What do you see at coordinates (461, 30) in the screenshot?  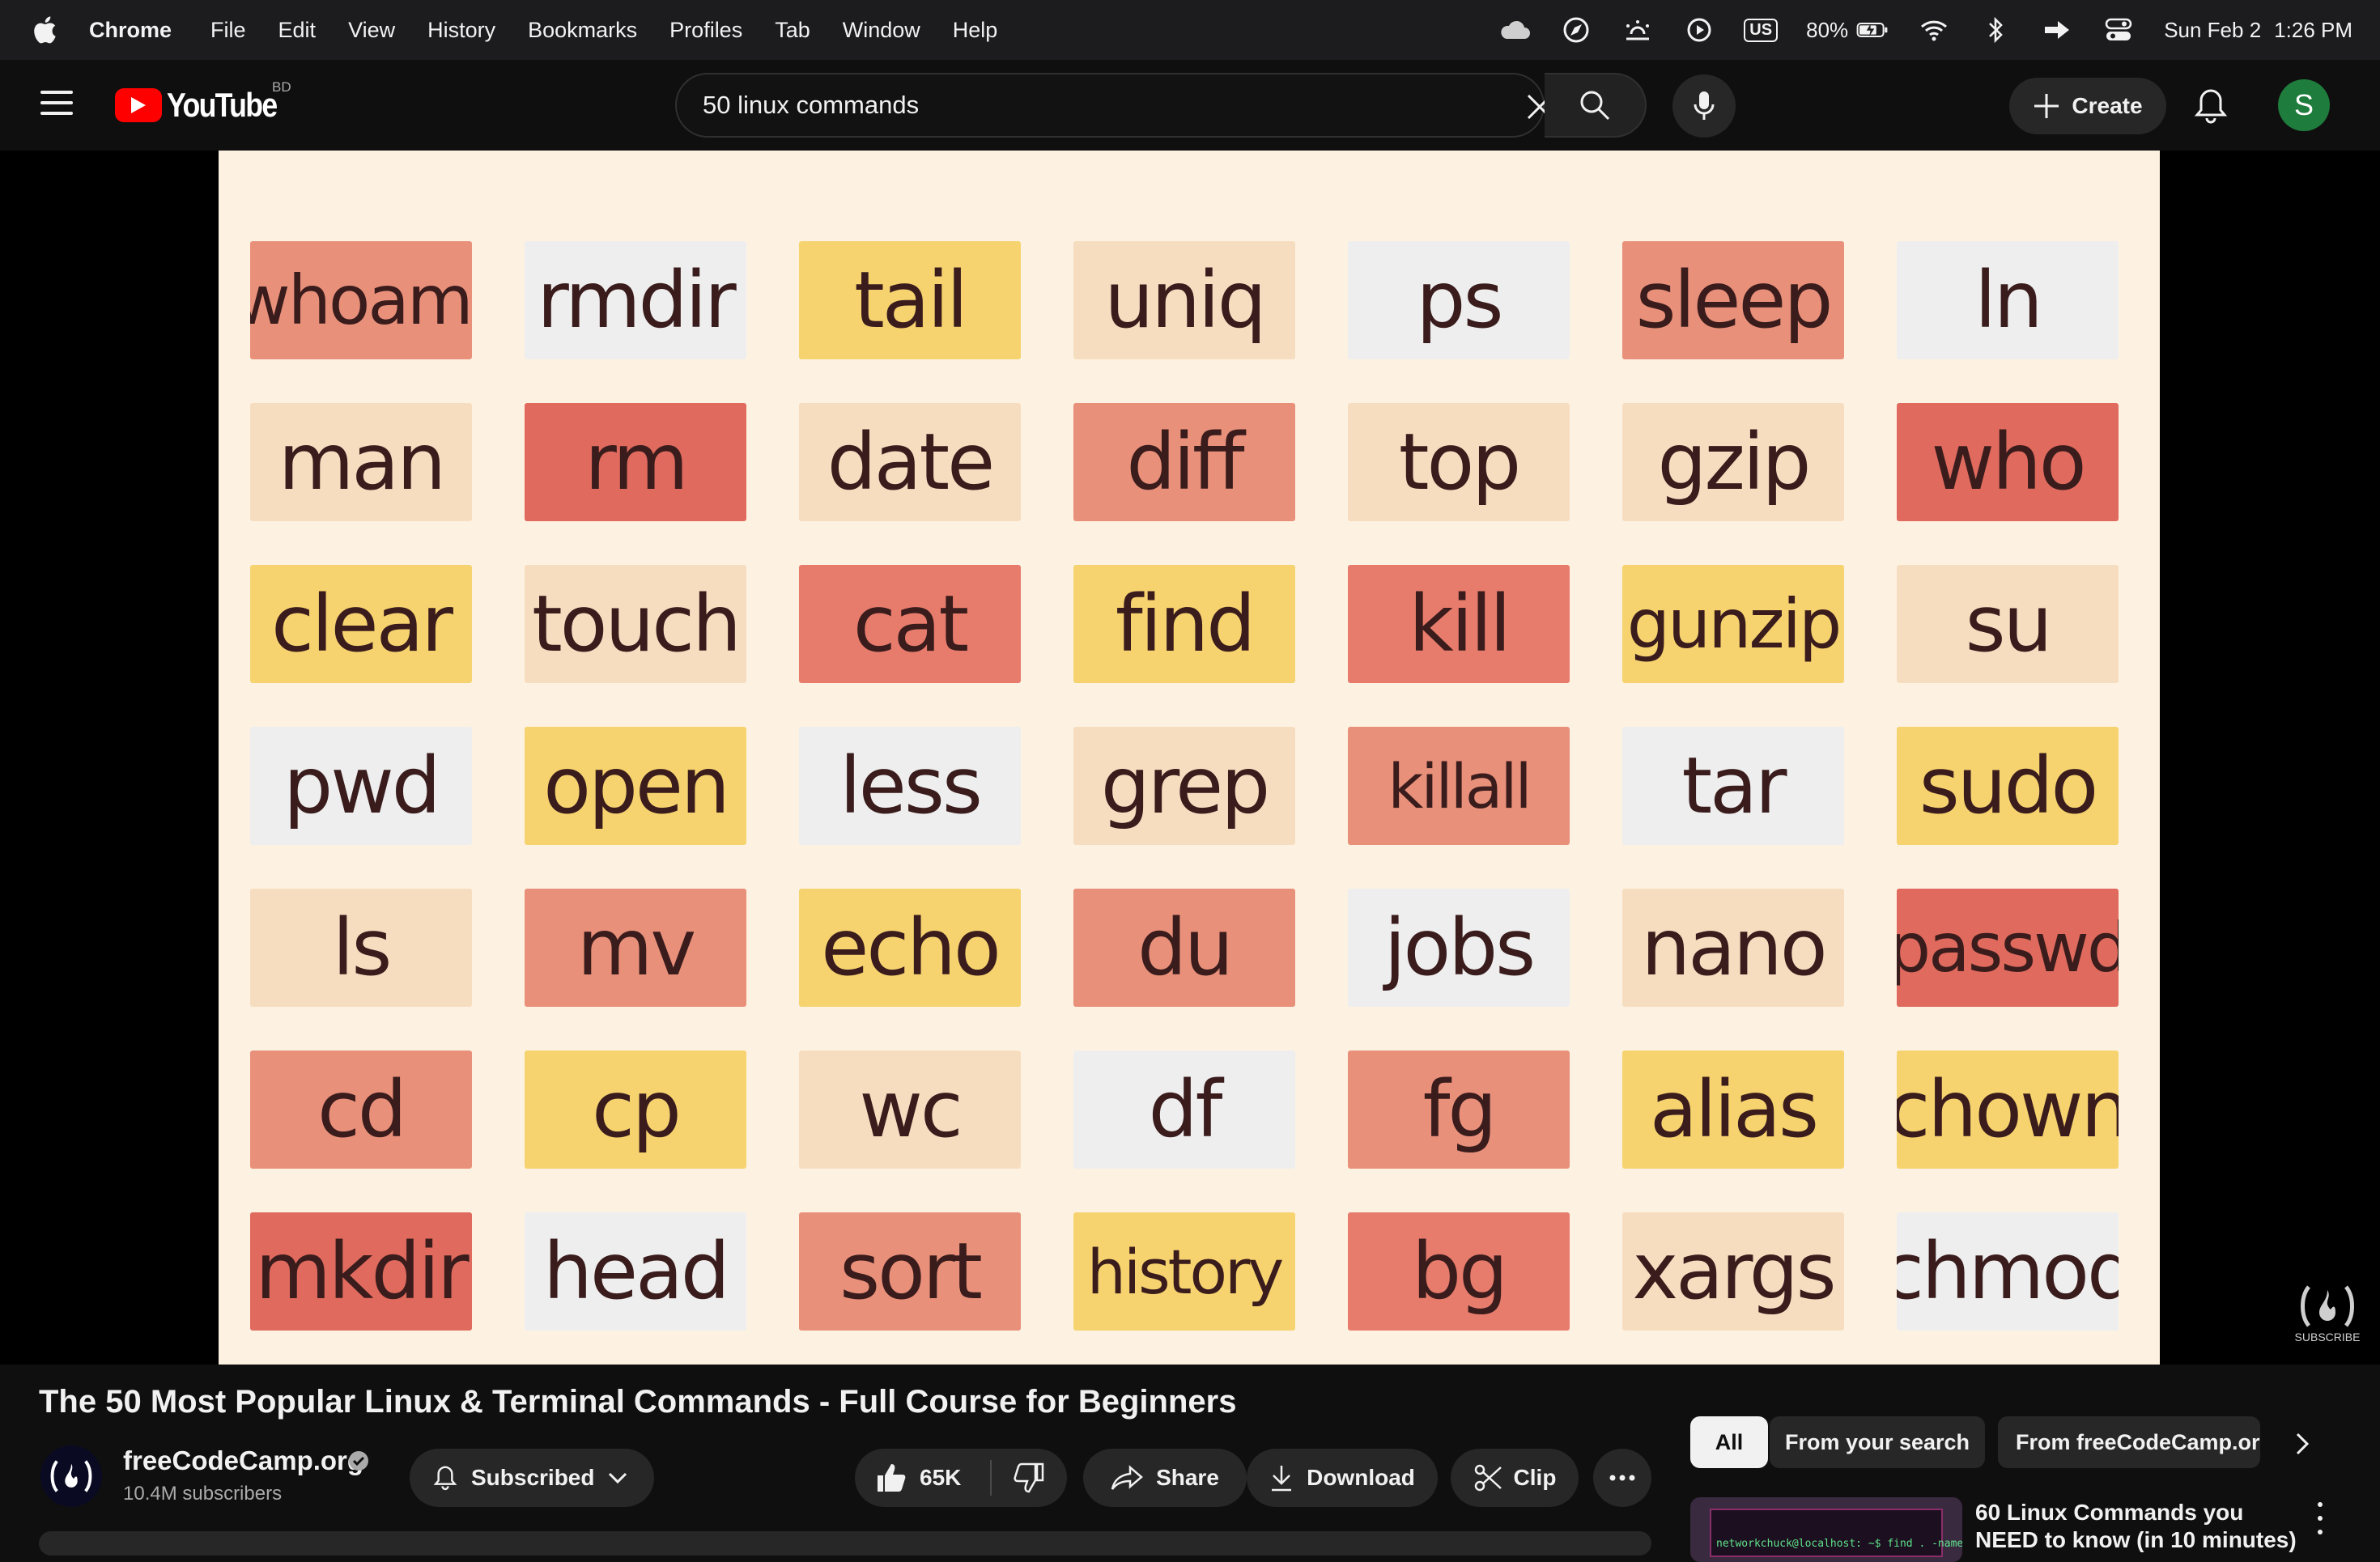 I see `menu-history: History` at bounding box center [461, 30].